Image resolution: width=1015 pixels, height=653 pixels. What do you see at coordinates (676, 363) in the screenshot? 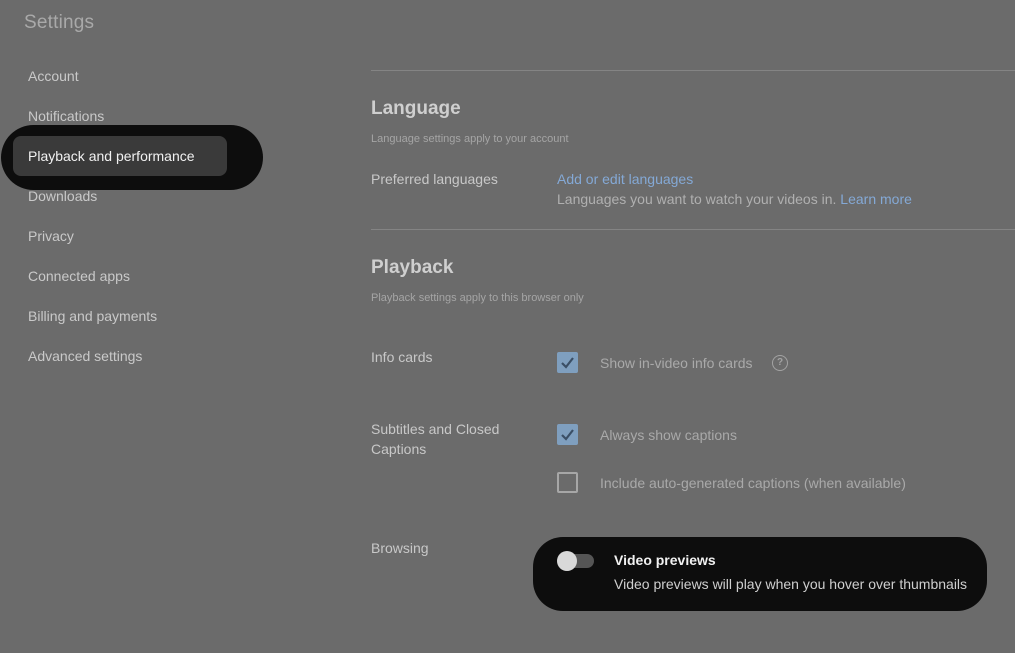
I see `info-cards-option-label: Show in-video info cards` at bounding box center [676, 363].